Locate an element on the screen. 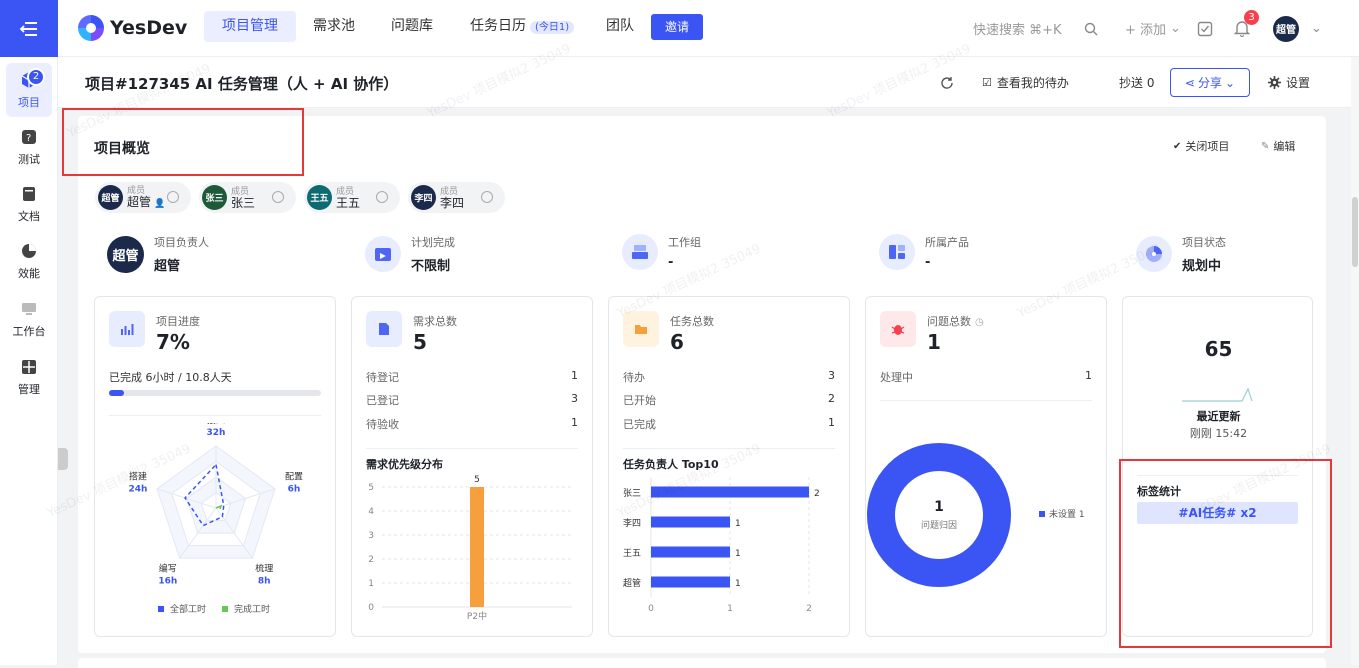  stat-value: 2 is located at coordinates (831, 398).